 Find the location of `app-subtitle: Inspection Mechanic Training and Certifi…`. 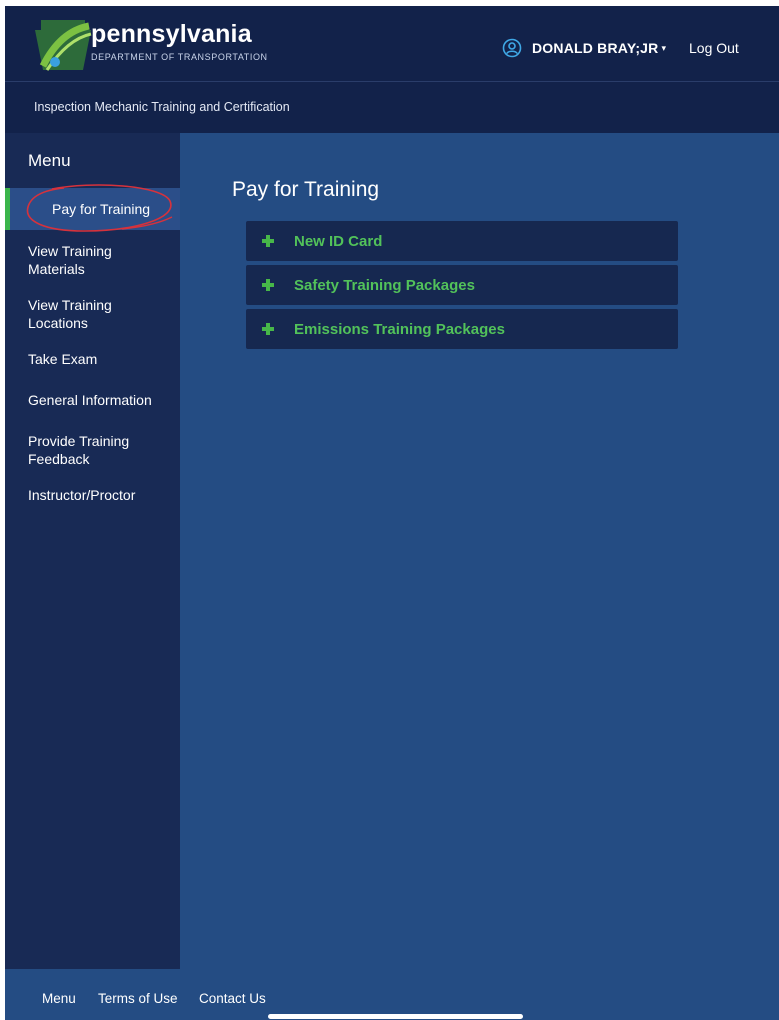

app-subtitle: Inspection Mechanic Training and Certifi… is located at coordinates (162, 107).